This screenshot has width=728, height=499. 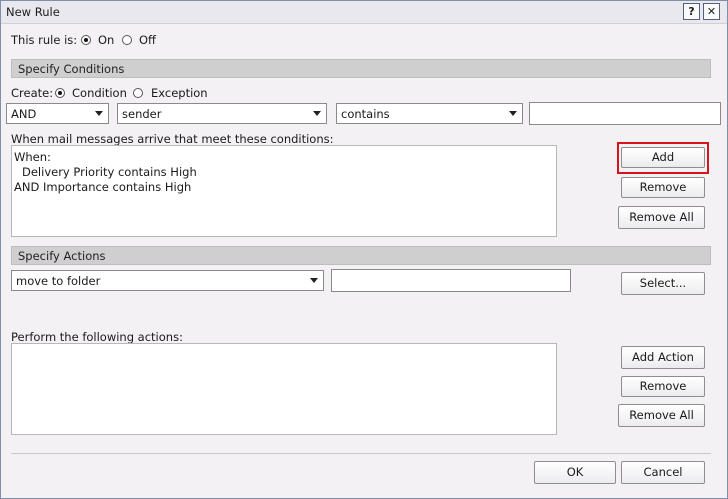 I want to click on operator-select: contains, so click(x=429, y=113).